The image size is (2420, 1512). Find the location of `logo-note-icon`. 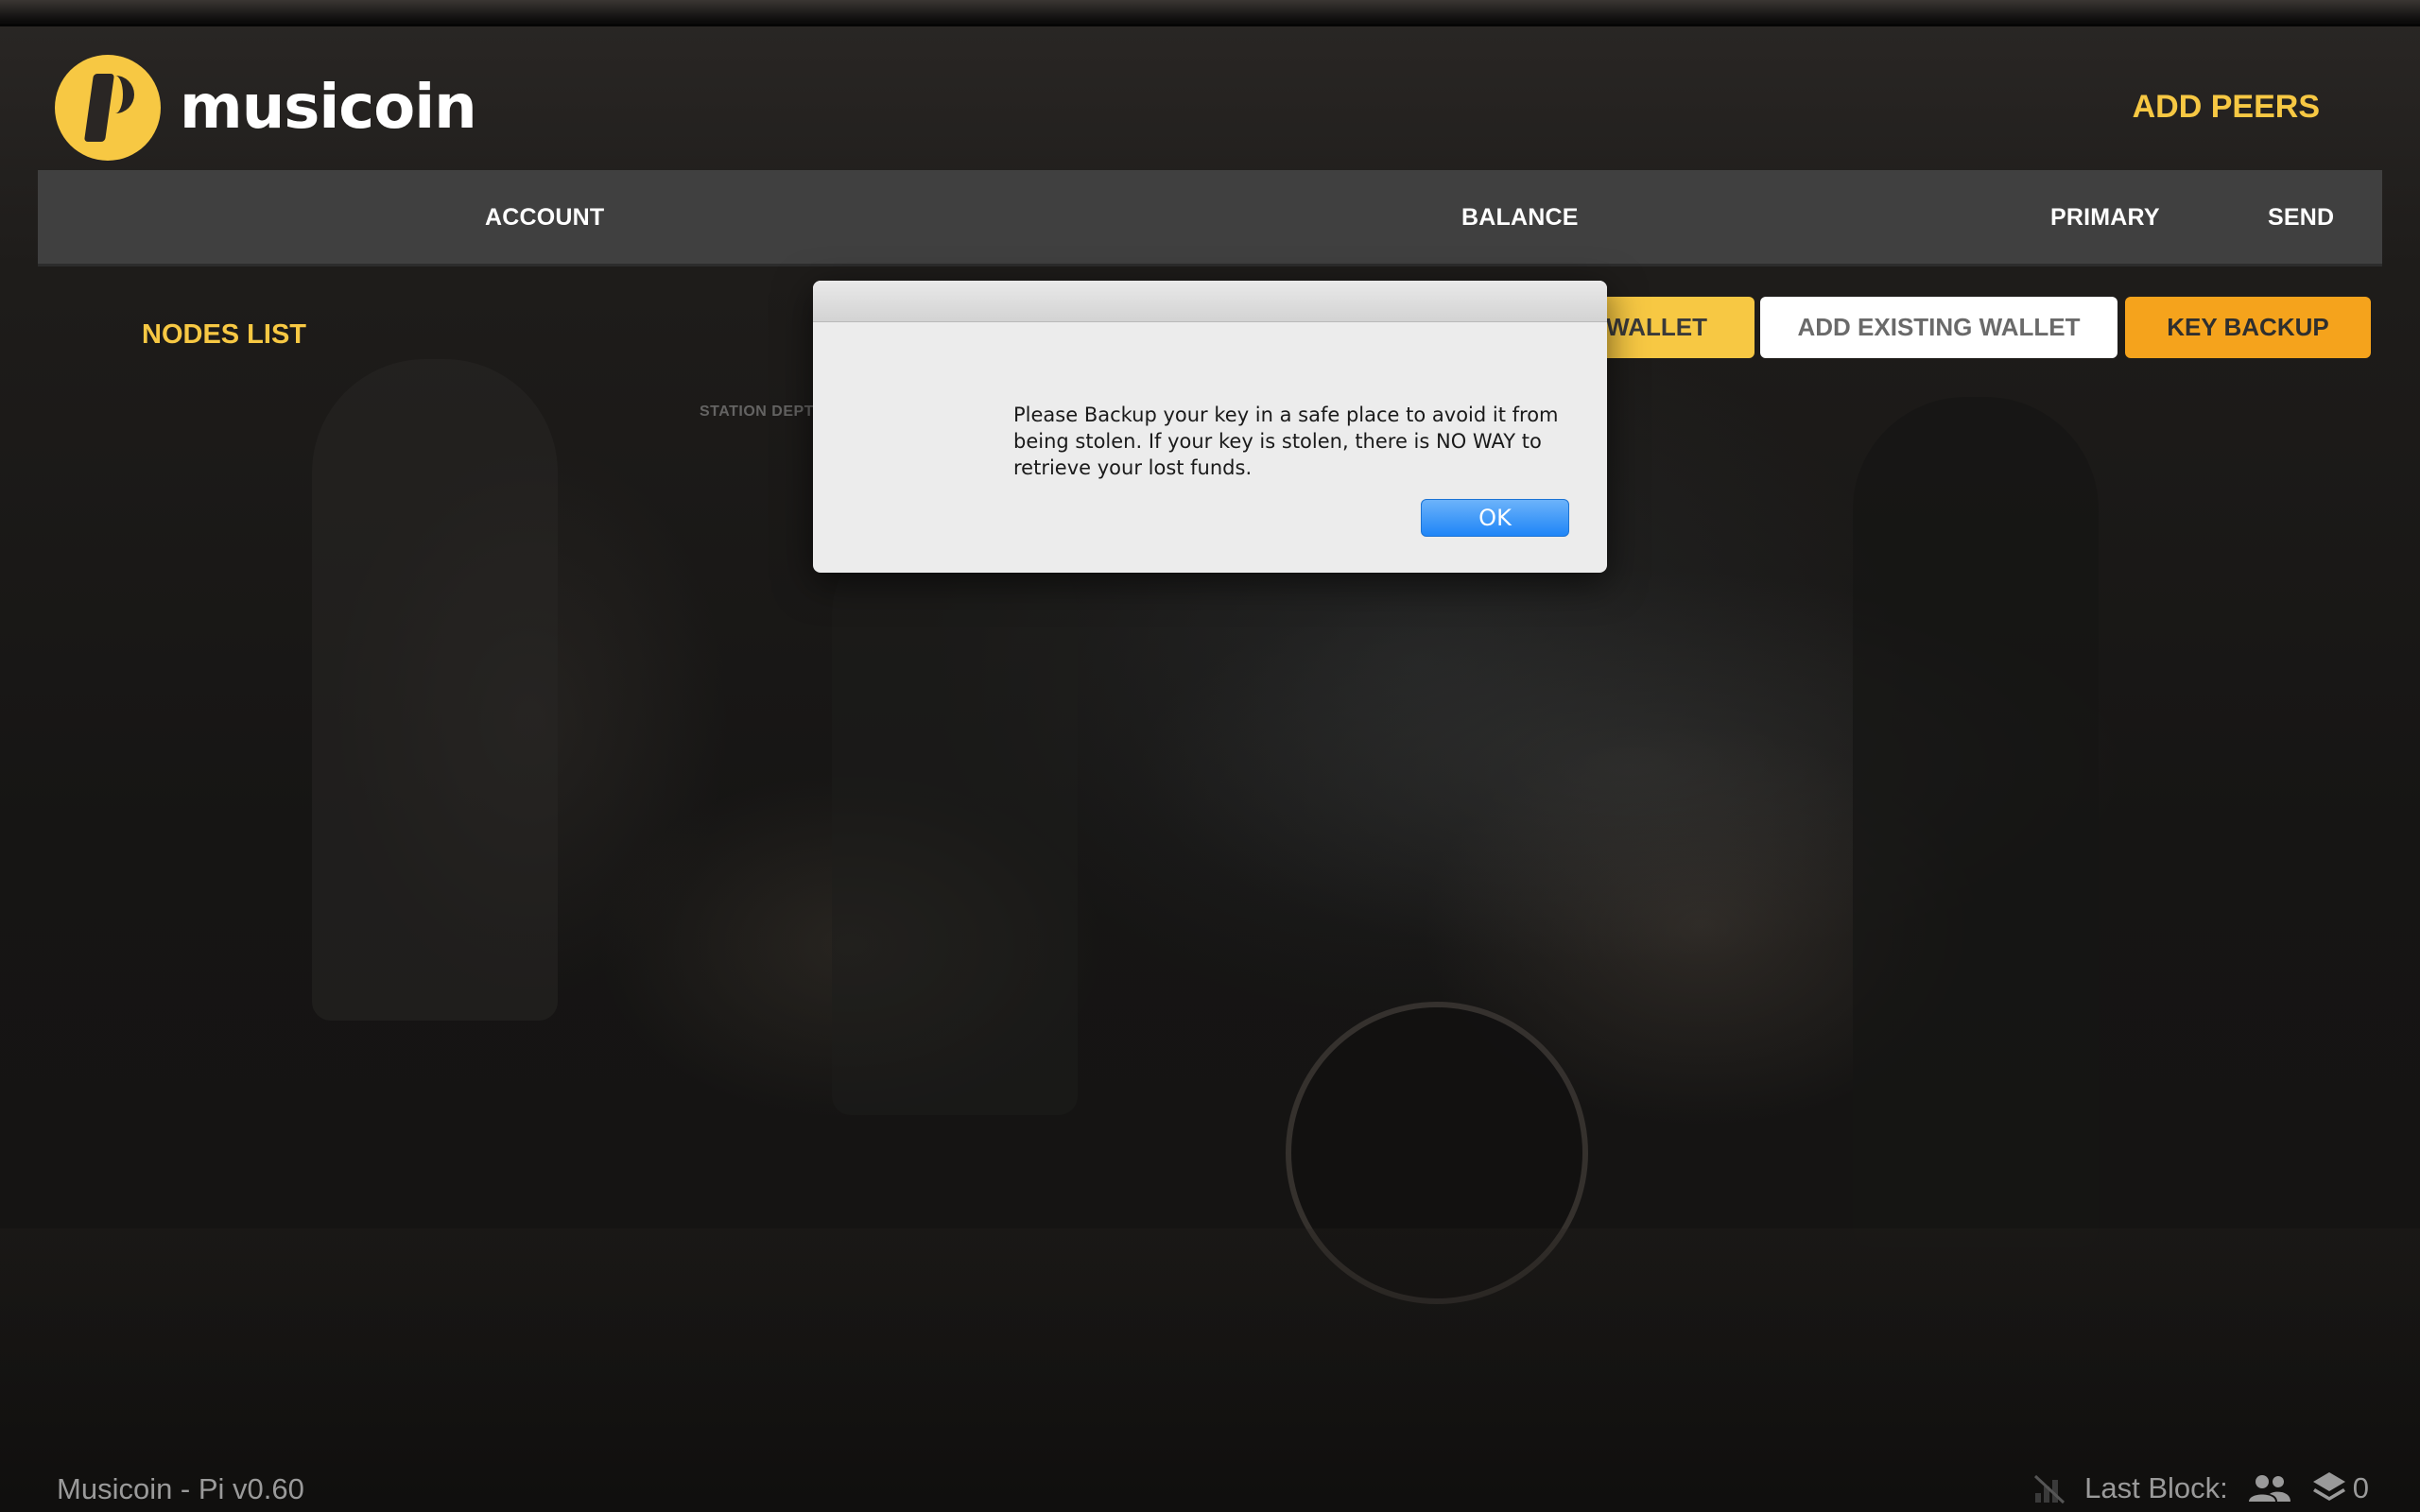

logo-note-icon is located at coordinates (108, 108).